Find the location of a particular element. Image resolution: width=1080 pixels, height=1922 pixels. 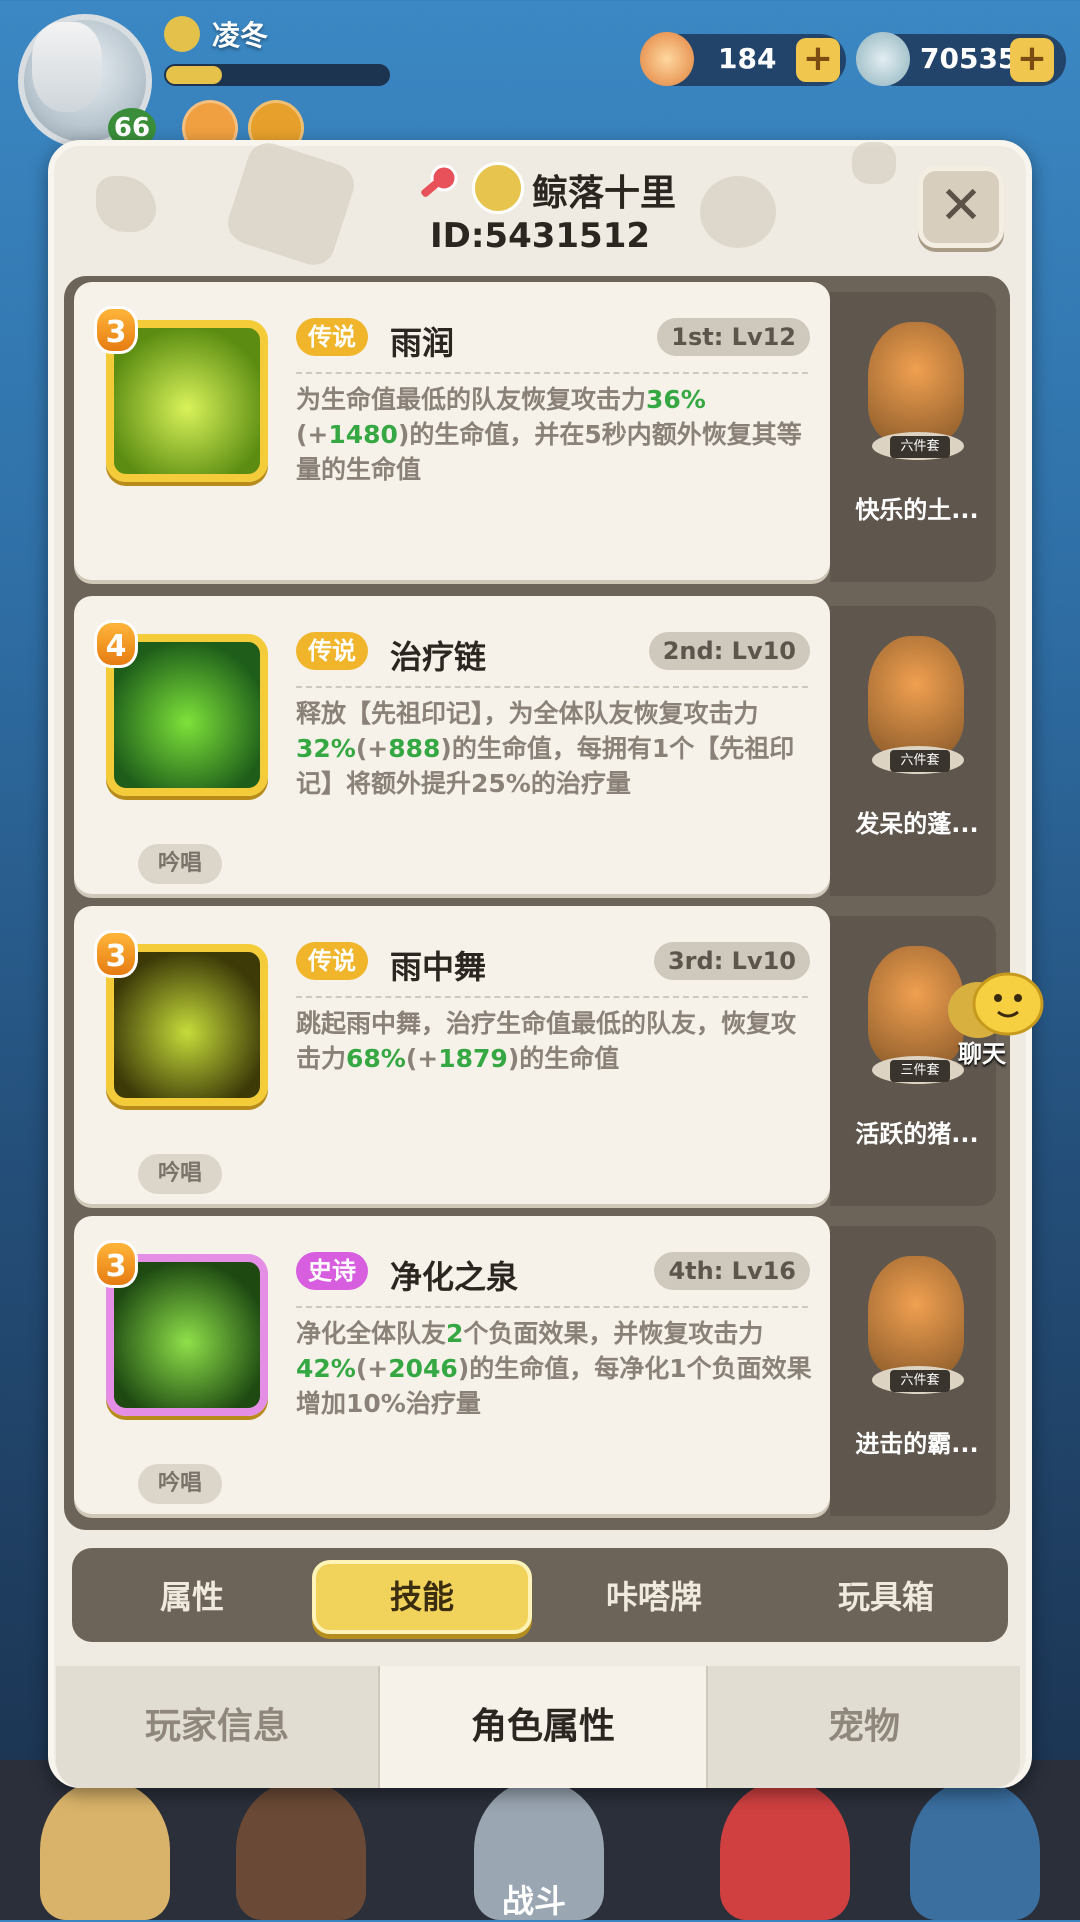

tab-player-info: 玩家信息 is located at coordinates (217, 1727).